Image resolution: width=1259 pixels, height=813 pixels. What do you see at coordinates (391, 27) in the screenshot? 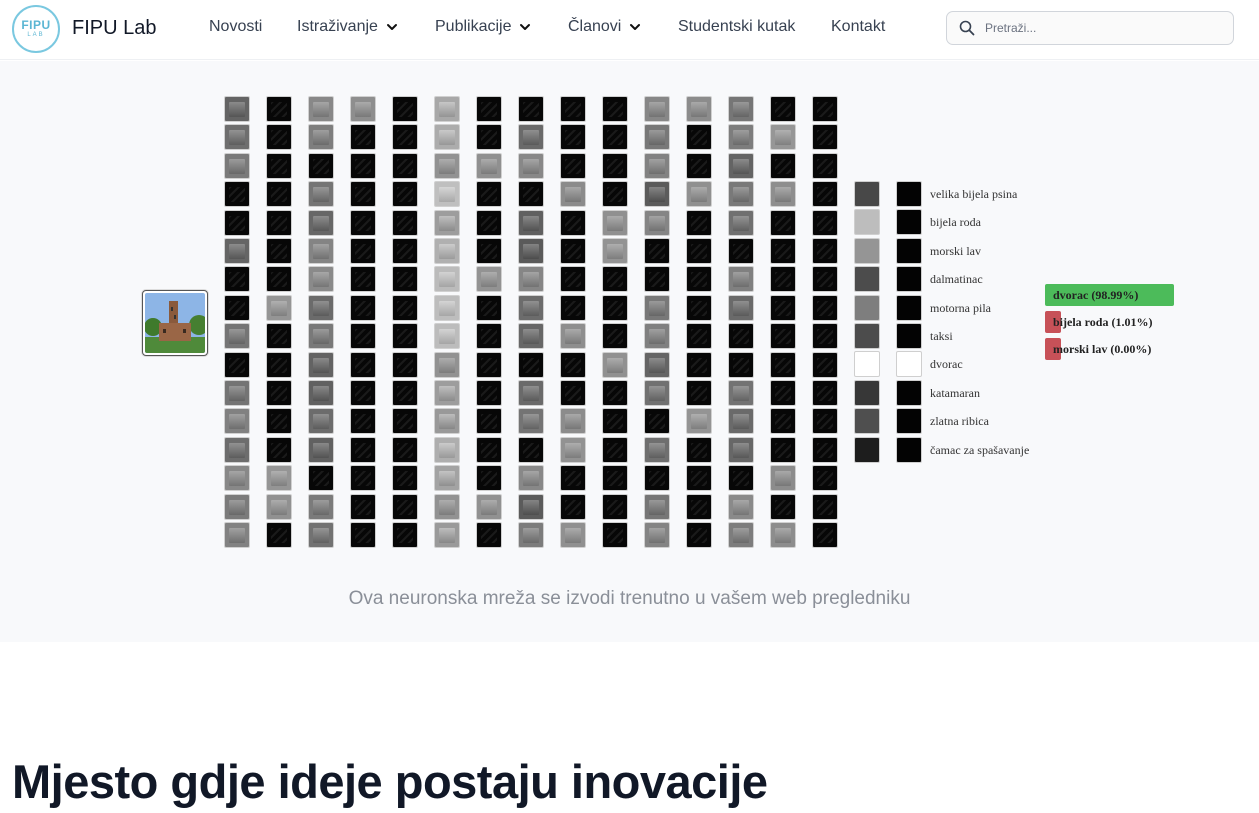
I see `chevron-down-icon` at bounding box center [391, 27].